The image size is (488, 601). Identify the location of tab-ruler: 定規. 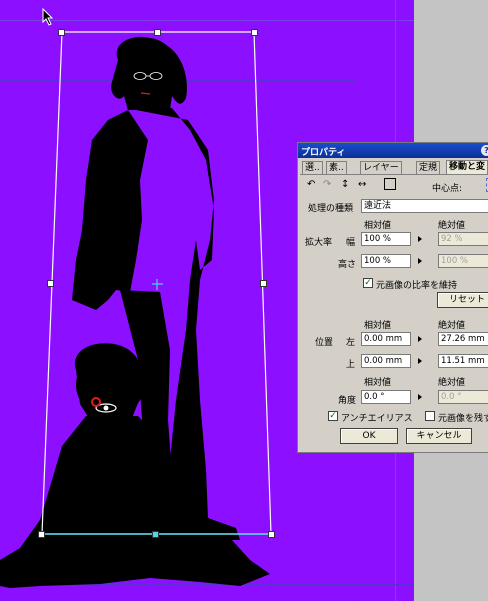
(428, 167).